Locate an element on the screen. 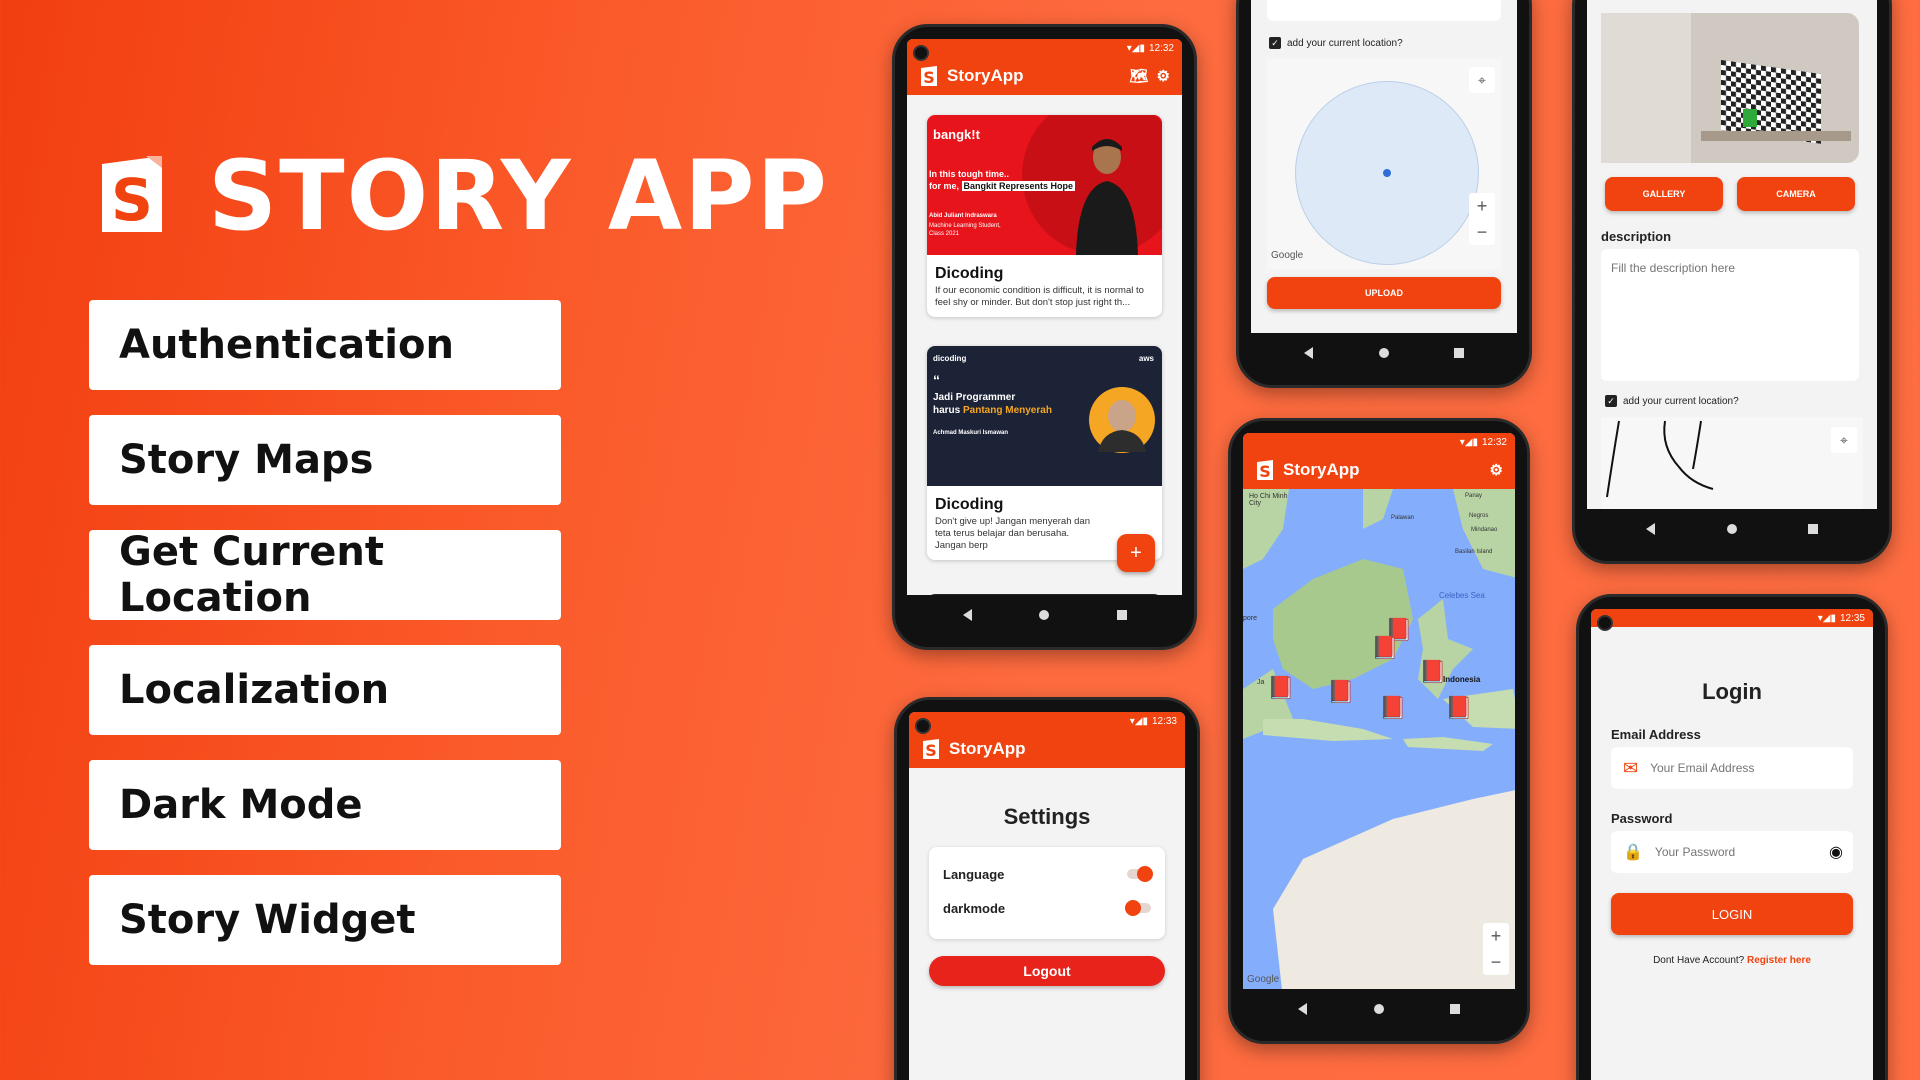 The width and height of the screenshot is (1920, 1080). darkmode-label: darkmode is located at coordinates (974, 908).